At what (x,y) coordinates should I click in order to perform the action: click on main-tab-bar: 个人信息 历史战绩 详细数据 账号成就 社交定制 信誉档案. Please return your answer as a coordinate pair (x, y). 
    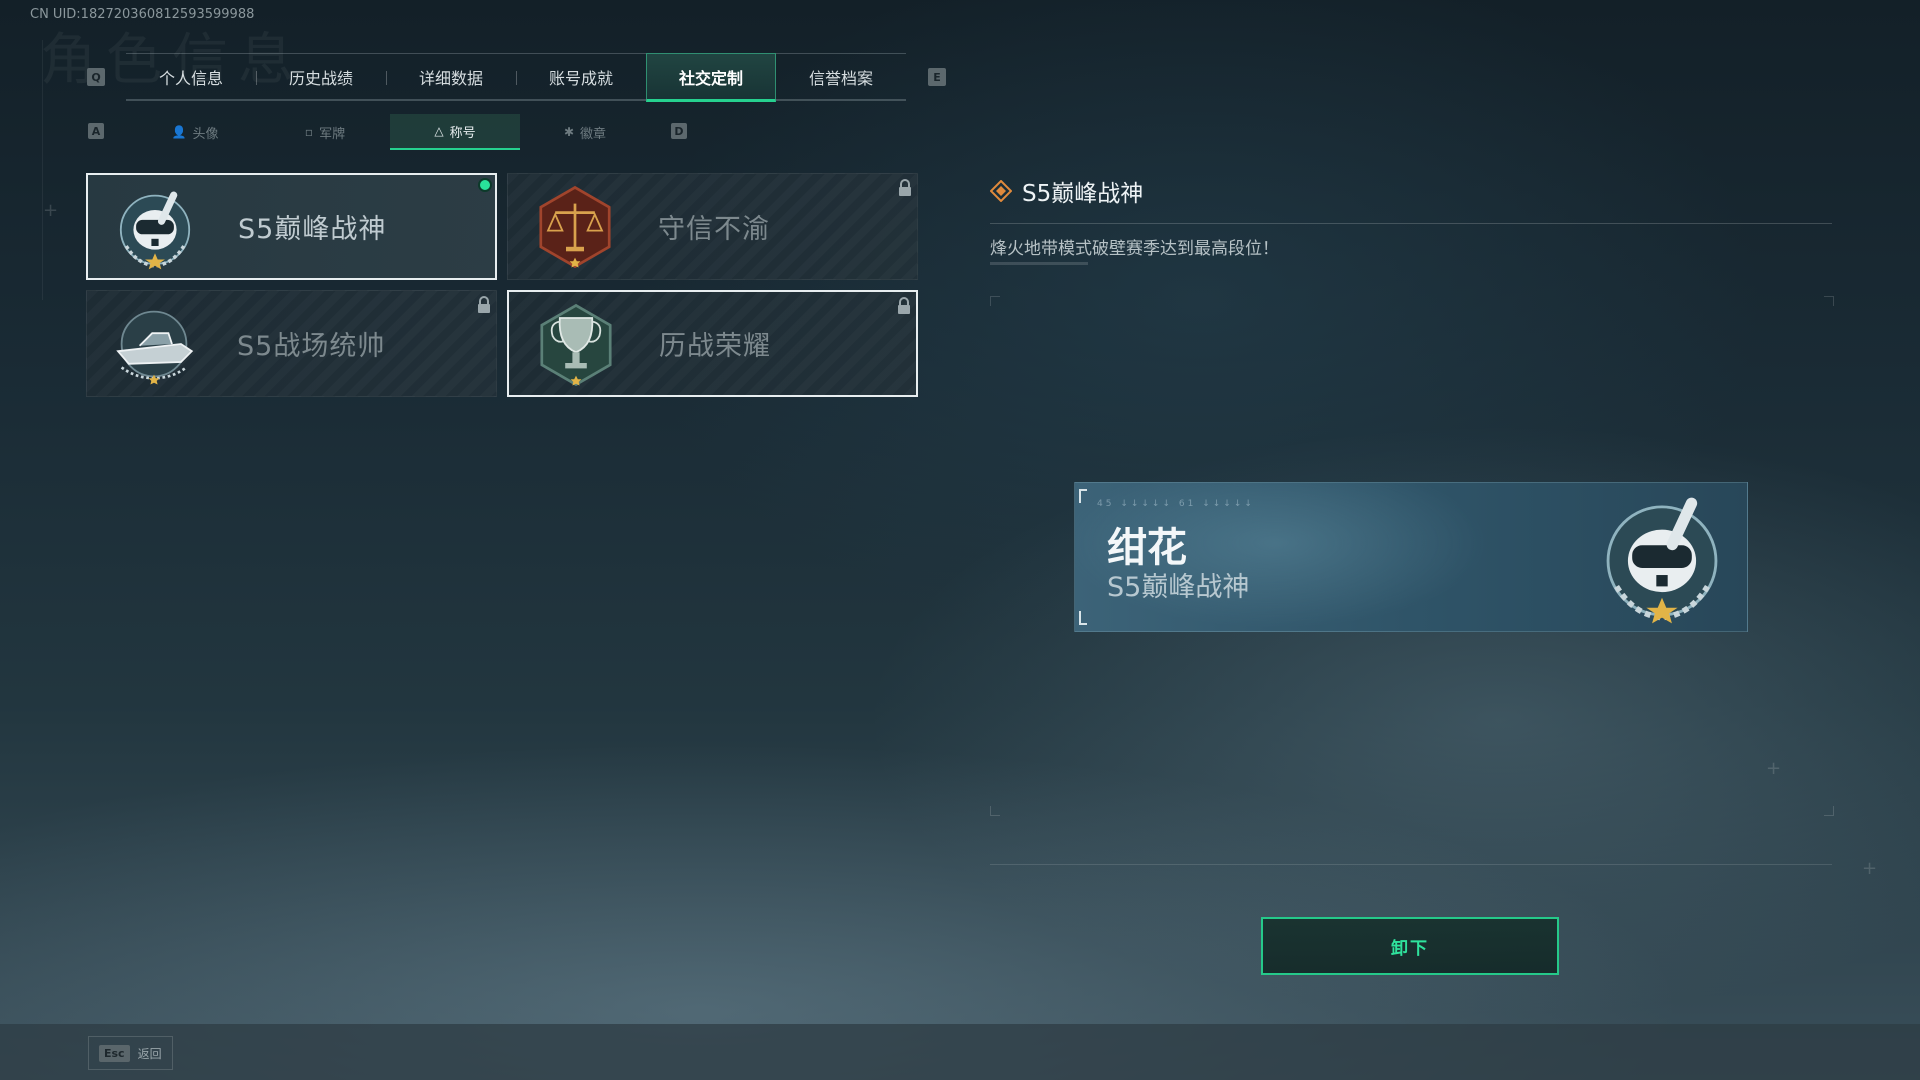
    Looking at the image, I should click on (516, 77).